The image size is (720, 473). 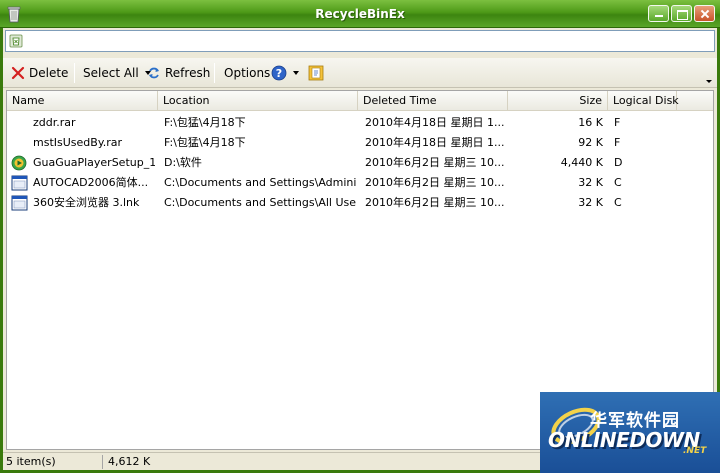 I want to click on file-name: mstIsUsedBy.rar, so click(x=78, y=142).